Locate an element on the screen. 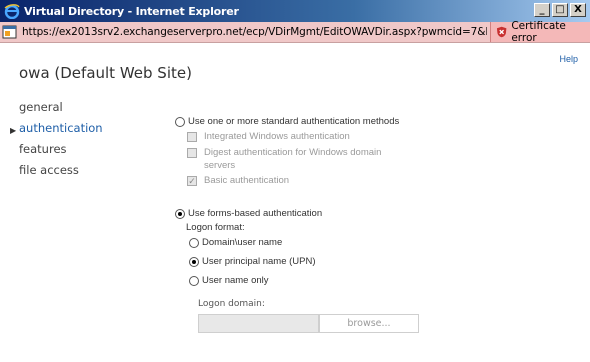 This screenshot has width=590, height=362. page-icon is located at coordinates (9, 32).